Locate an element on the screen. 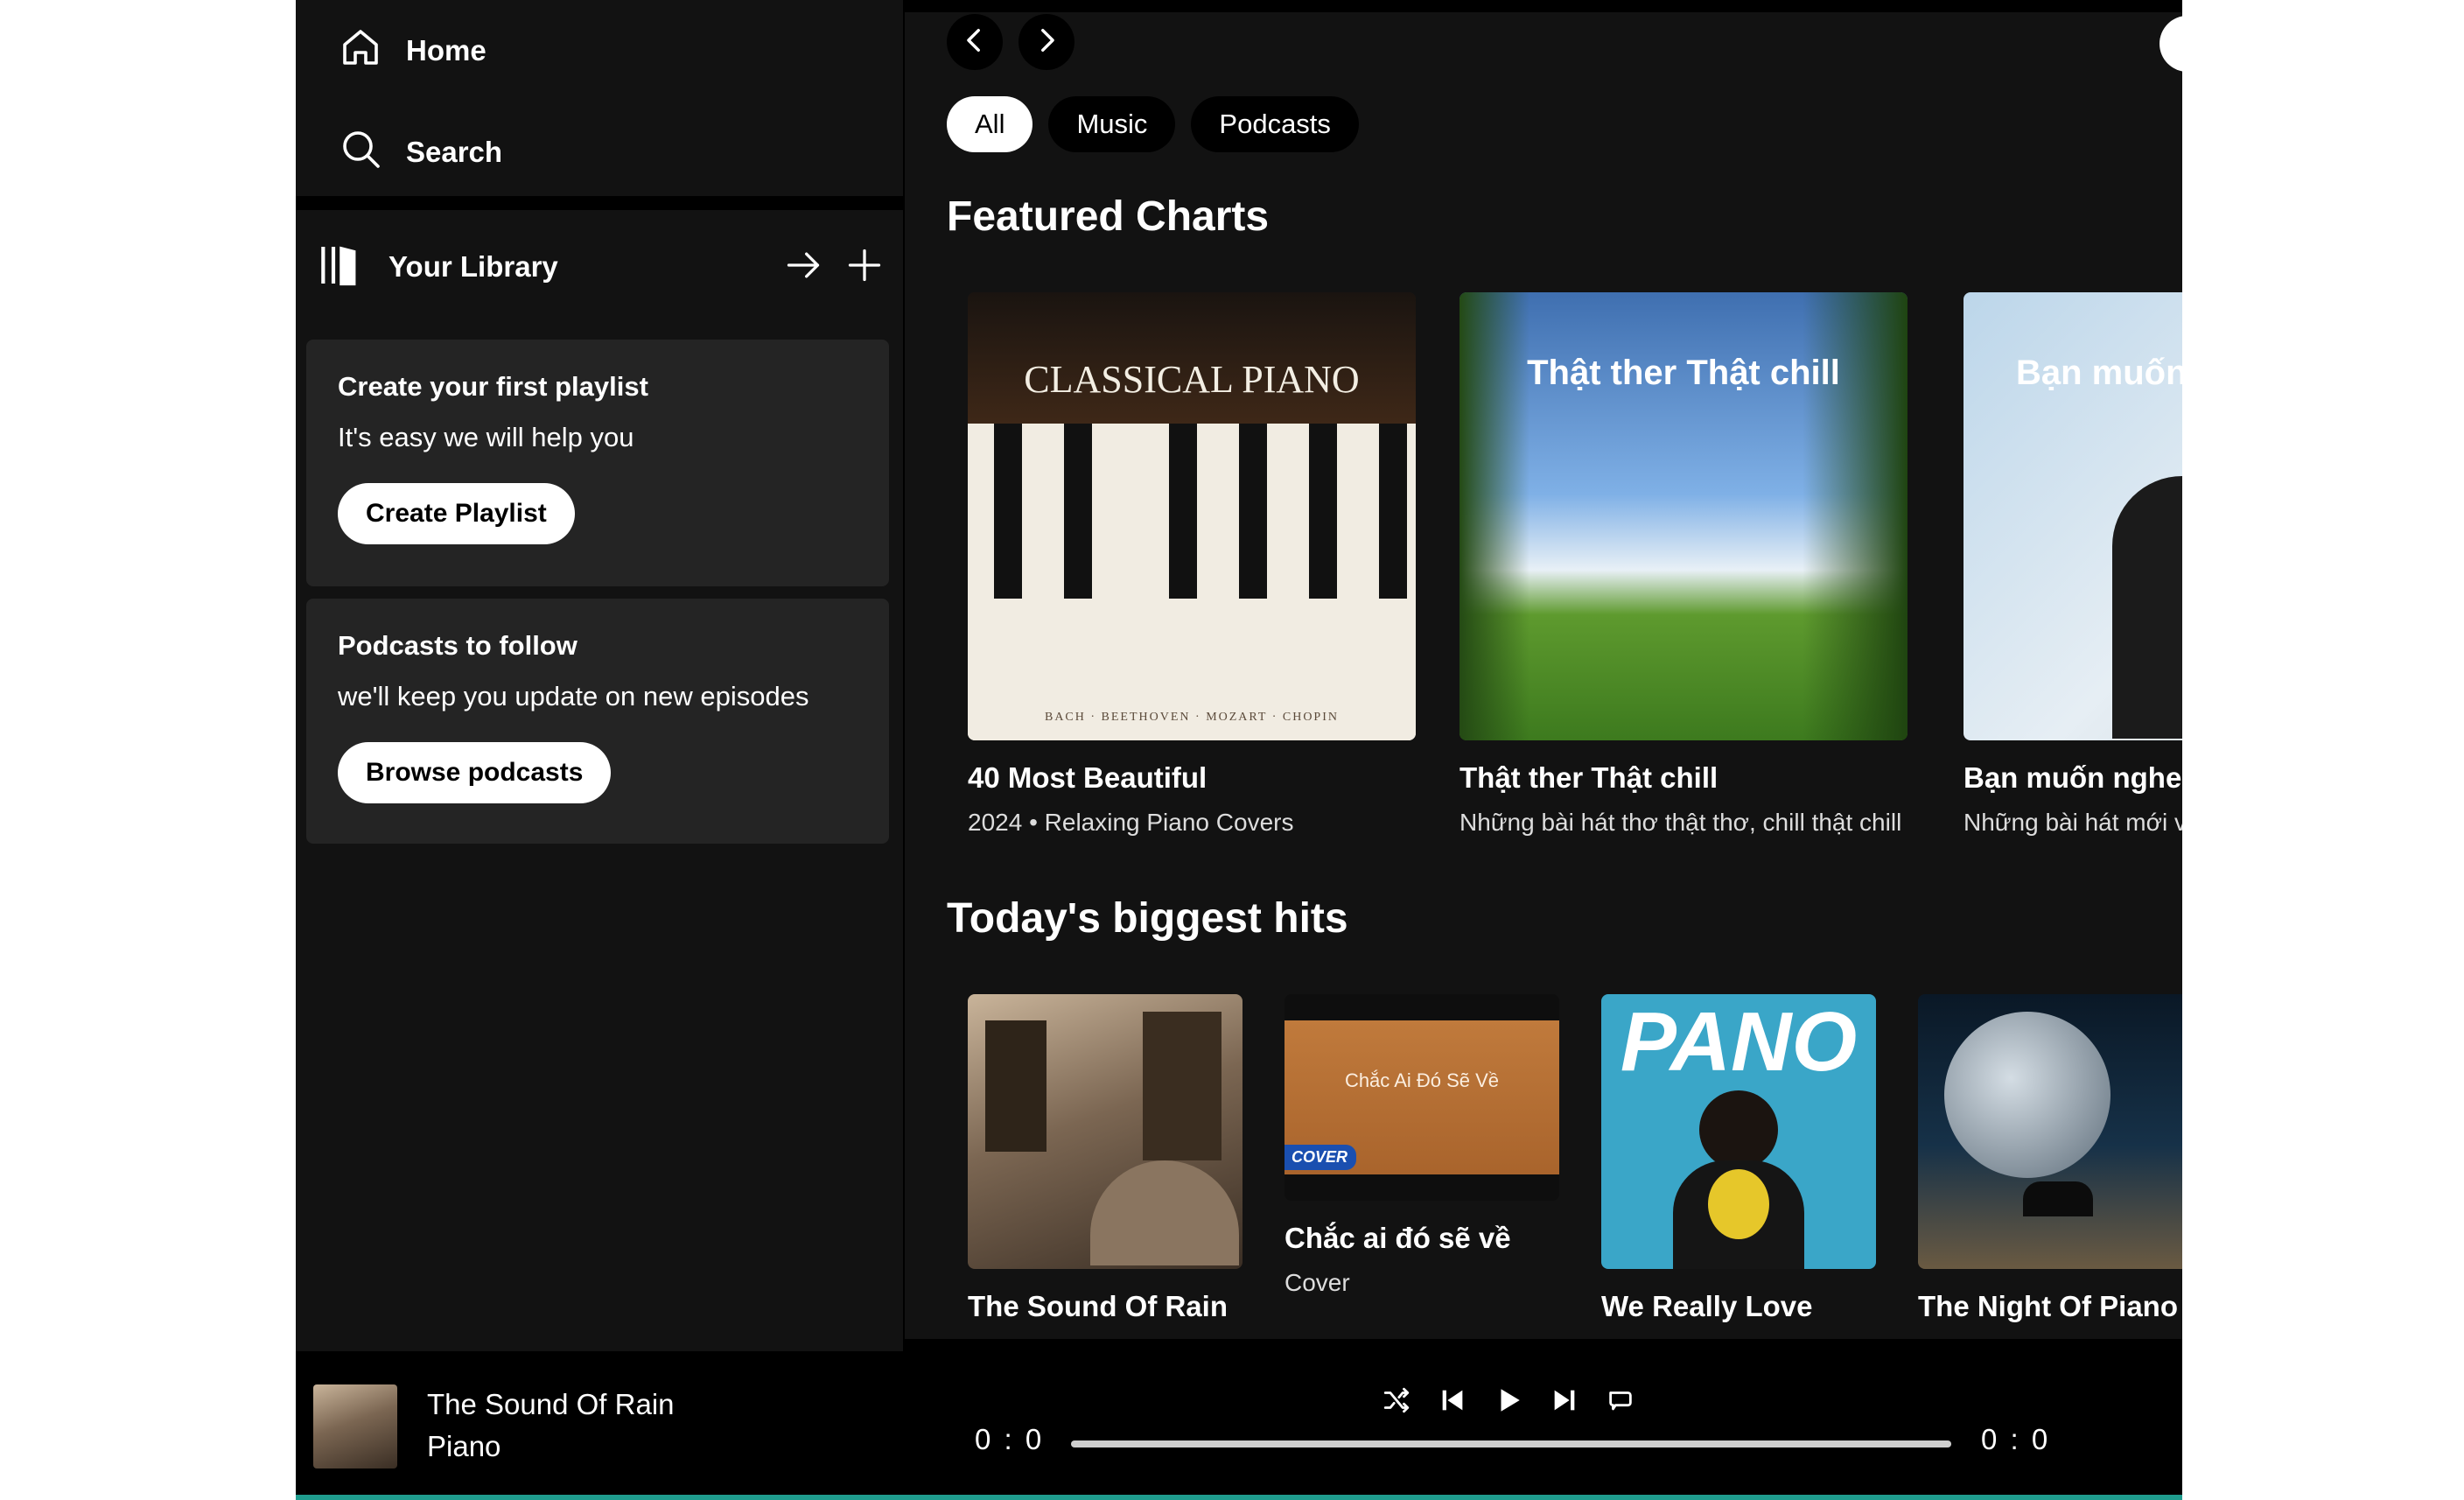 This screenshot has width=2464, height=1500. accent-line is located at coordinates (1239, 1497).